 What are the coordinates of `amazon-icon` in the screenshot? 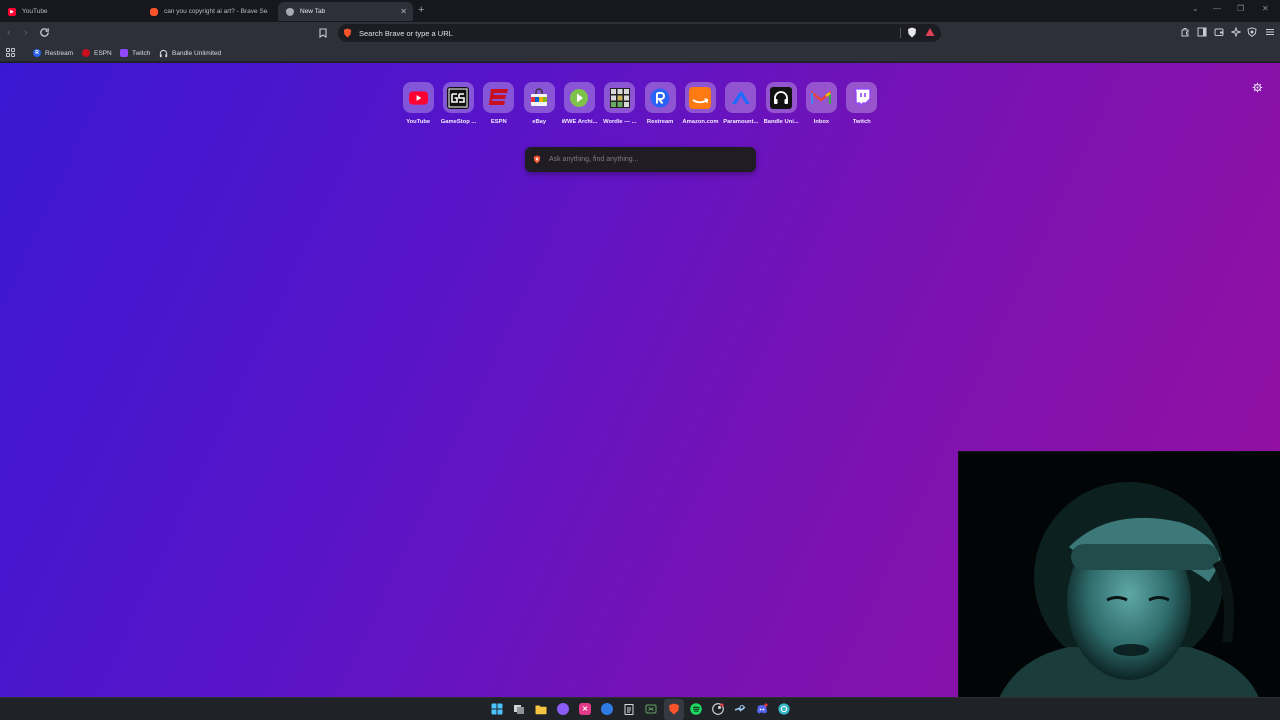 It's located at (700, 97).